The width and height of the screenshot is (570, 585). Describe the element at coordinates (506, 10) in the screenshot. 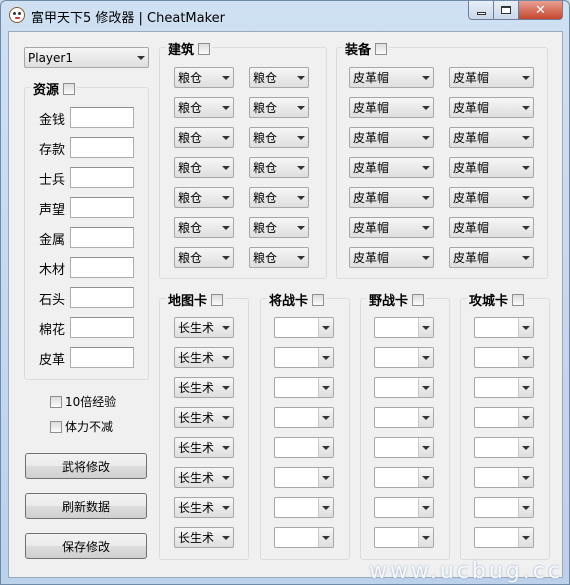

I see `maximize-button` at that location.